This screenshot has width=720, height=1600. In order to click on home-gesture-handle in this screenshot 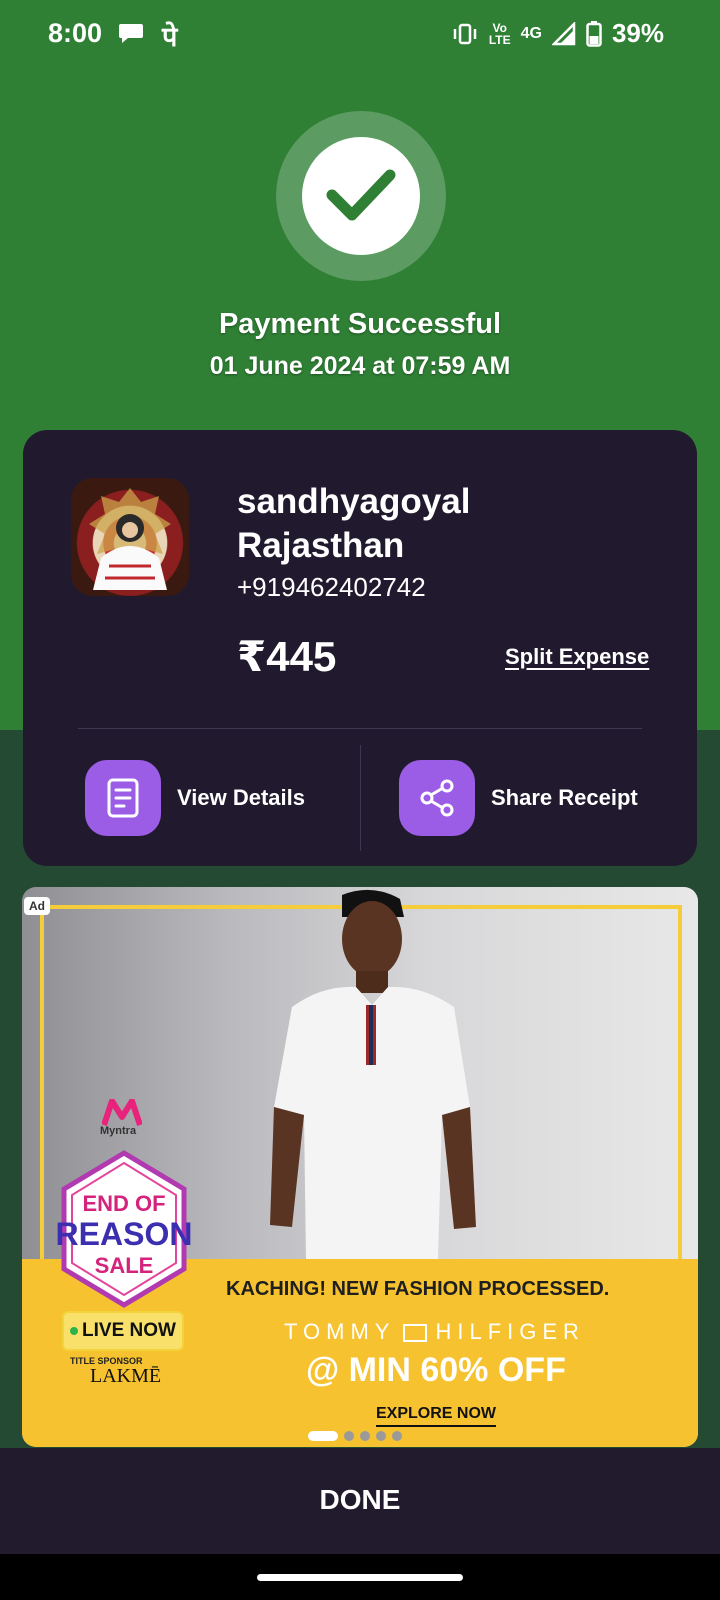, I will do `click(360, 1577)`.